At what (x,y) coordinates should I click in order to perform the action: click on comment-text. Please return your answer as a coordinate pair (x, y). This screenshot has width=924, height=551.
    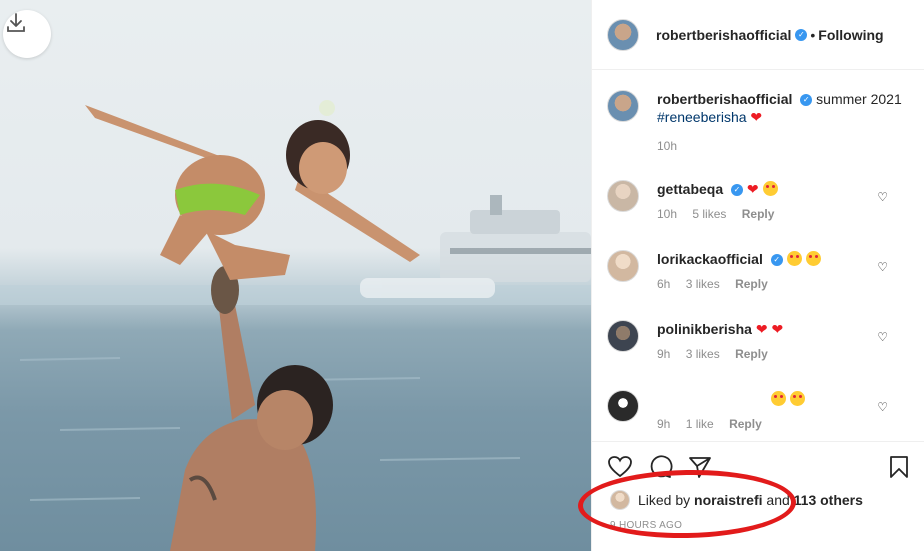
    Looking at the image, I should click on (731, 399).